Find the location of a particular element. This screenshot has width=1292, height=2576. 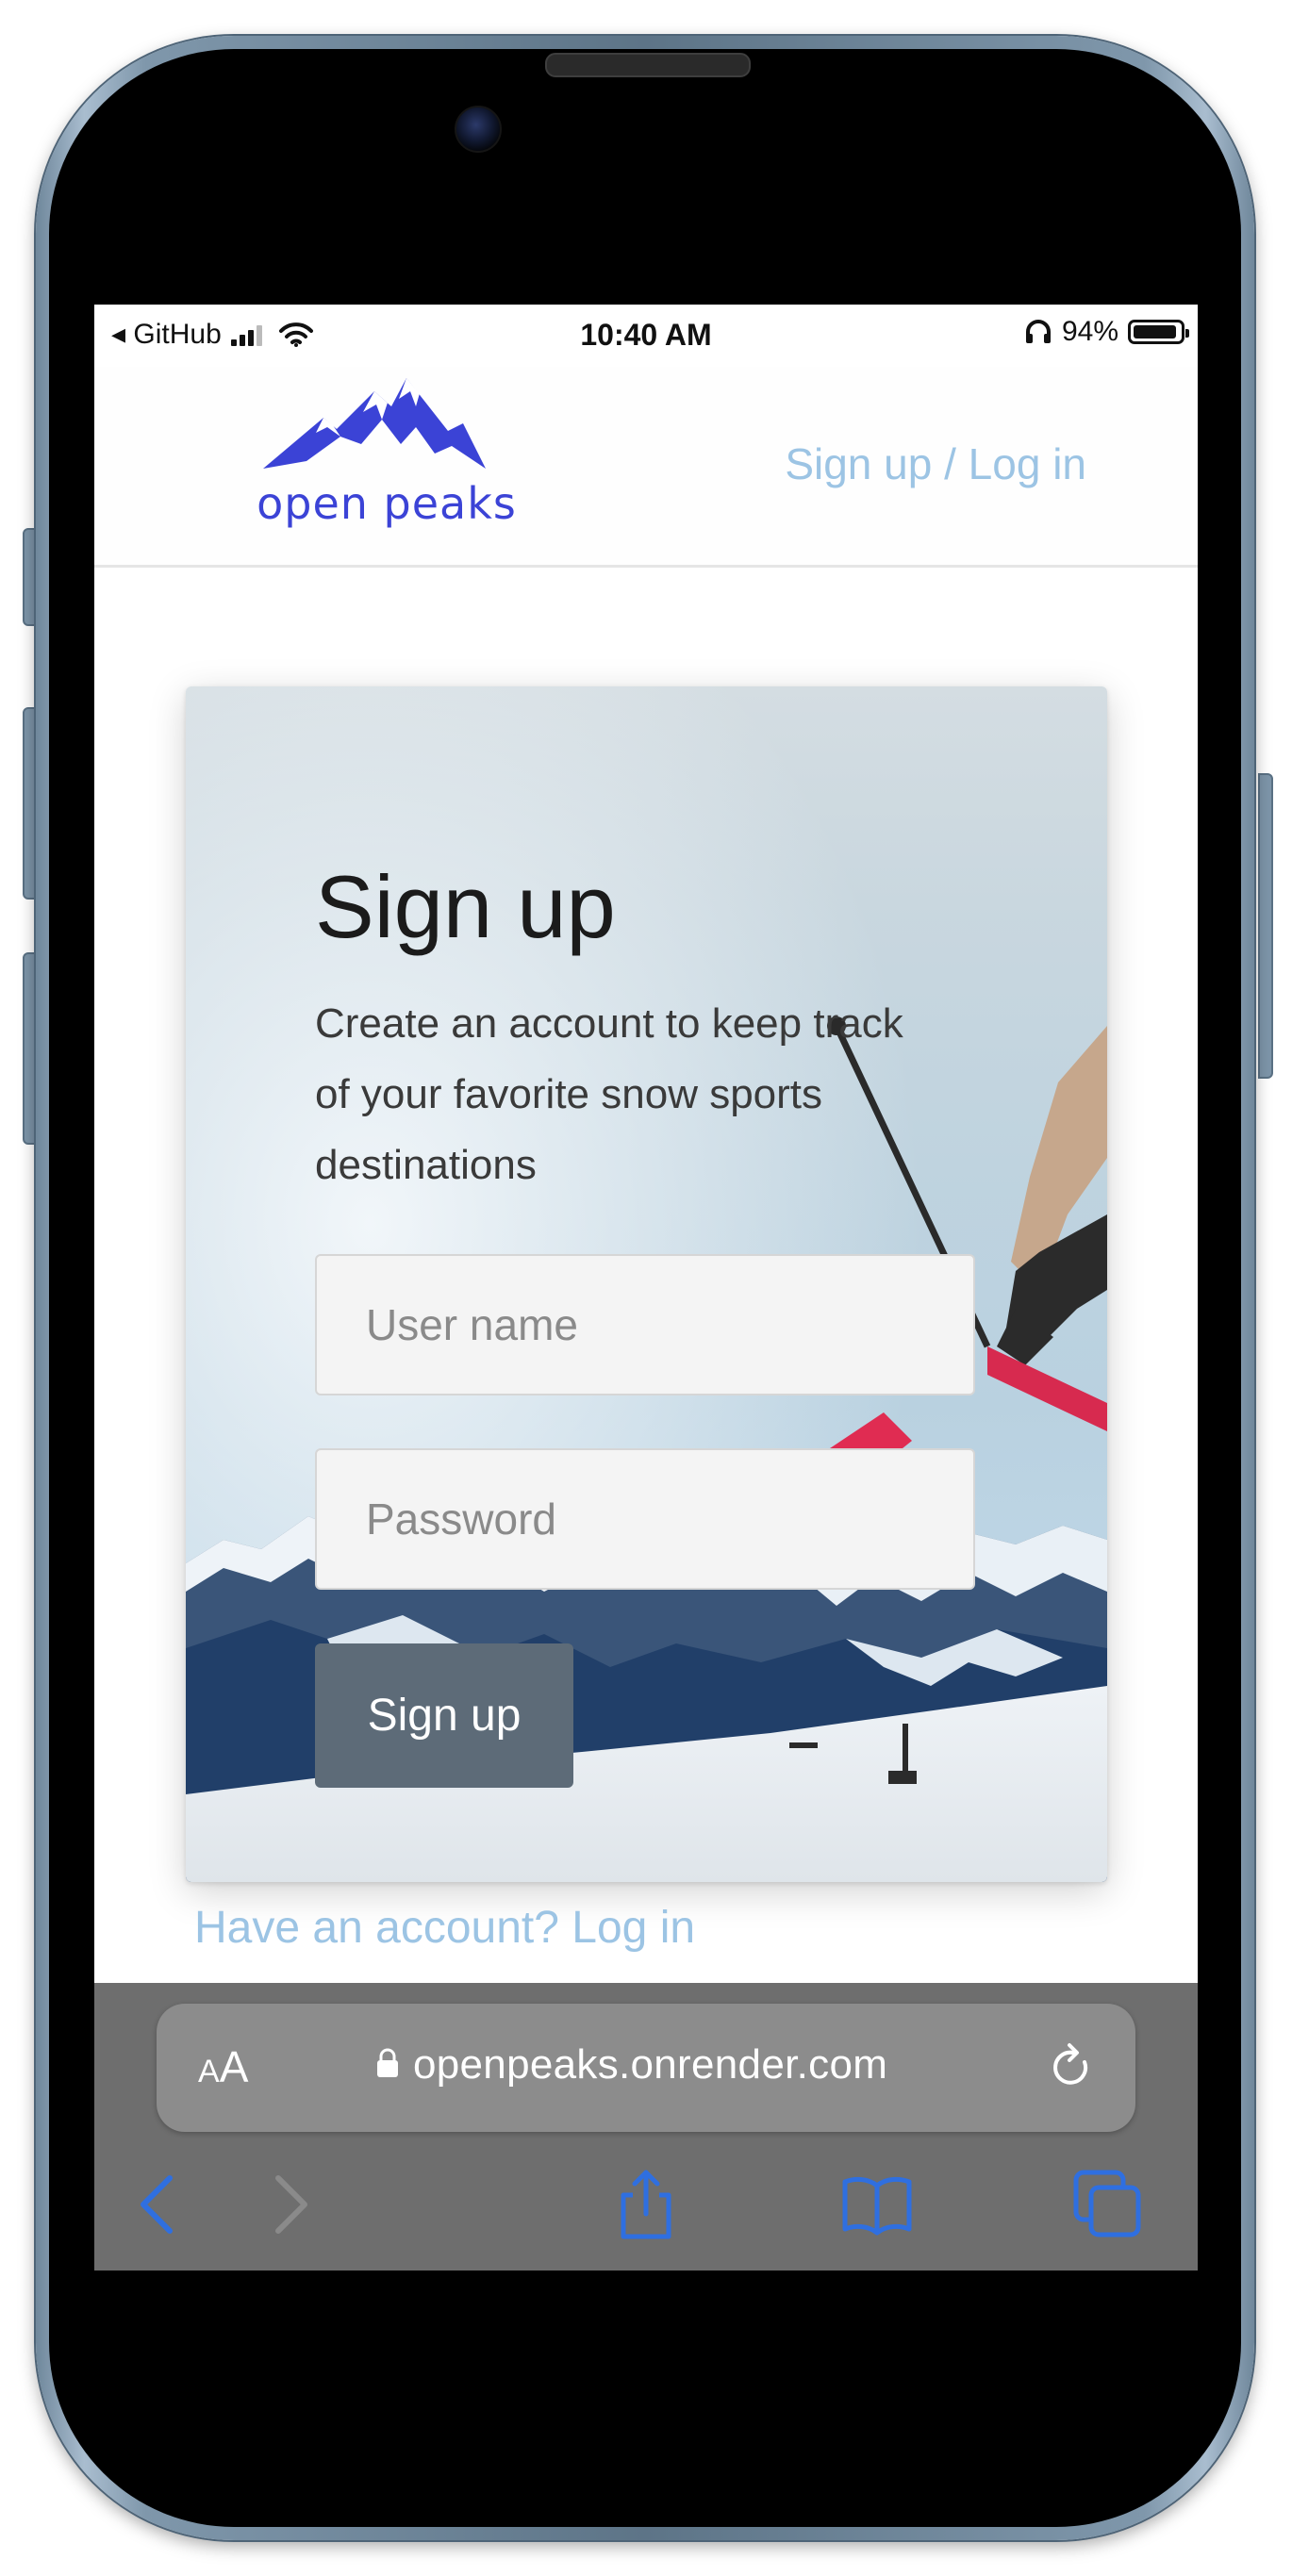

site-header: open peaks Sign up / Log in is located at coordinates (646, 467).